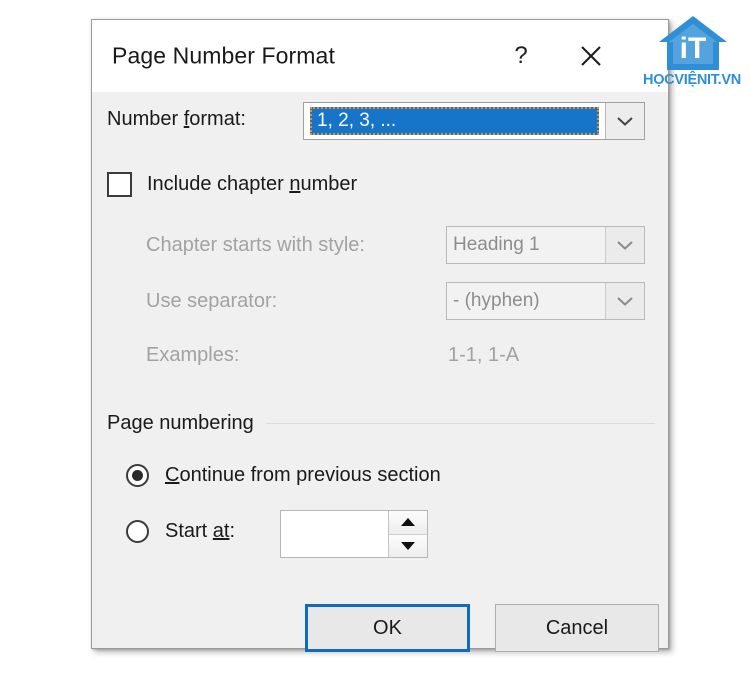 Image resolution: width=750 pixels, height=673 pixels. What do you see at coordinates (137, 531) in the screenshot?
I see `start-at-radio` at bounding box center [137, 531].